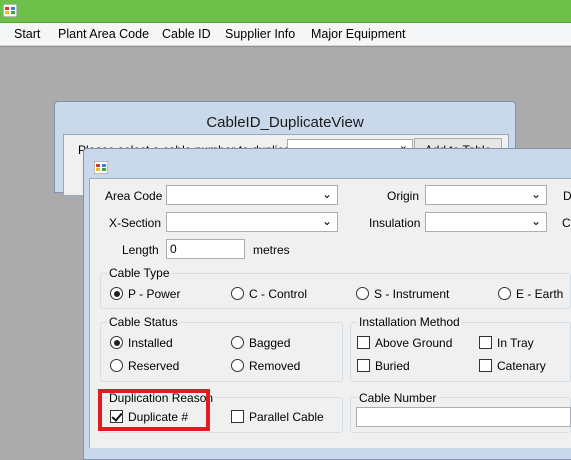 Image resolution: width=571 pixels, height=460 pixels. Describe the element at coordinates (504, 293) in the screenshot. I see `radio-earth` at that location.